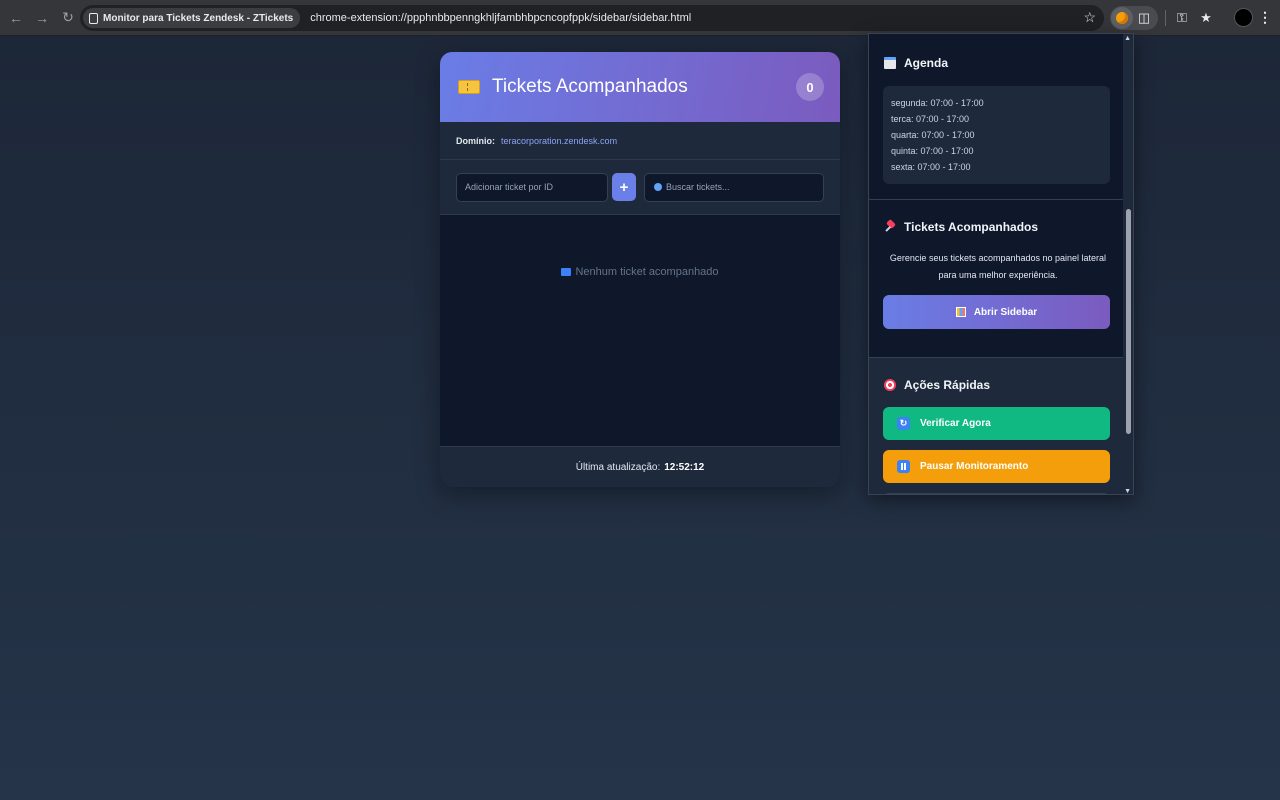 This screenshot has height=800, width=1280. I want to click on popup-scrollbar: ▲ ▼, so click(1128, 264).